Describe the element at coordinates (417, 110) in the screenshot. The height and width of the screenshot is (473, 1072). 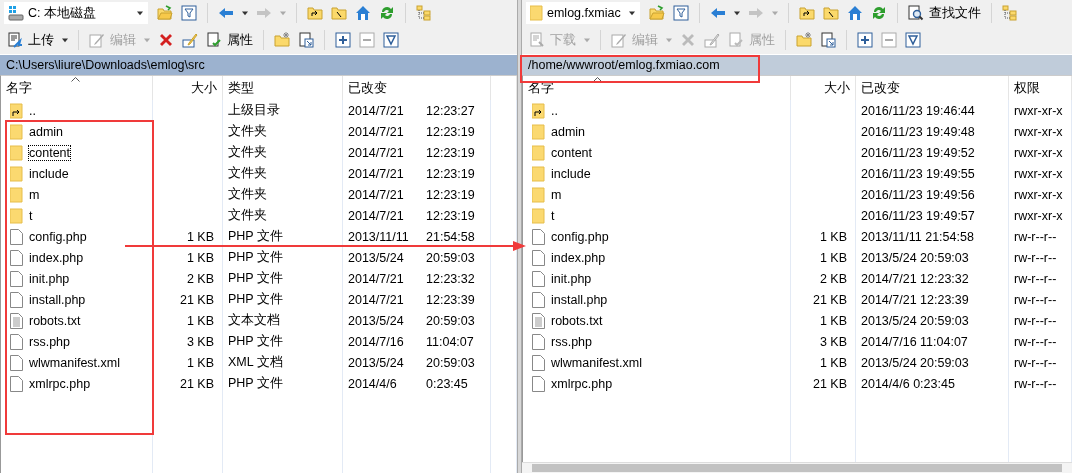
I see `modified-cell: 2014/7/21 12:23:27` at that location.